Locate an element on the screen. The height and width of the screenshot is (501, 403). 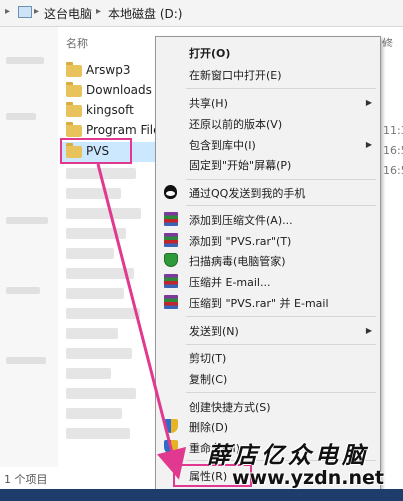
breadcrumb-this-pc: 这台电脑 is located at coordinates (68, 13).